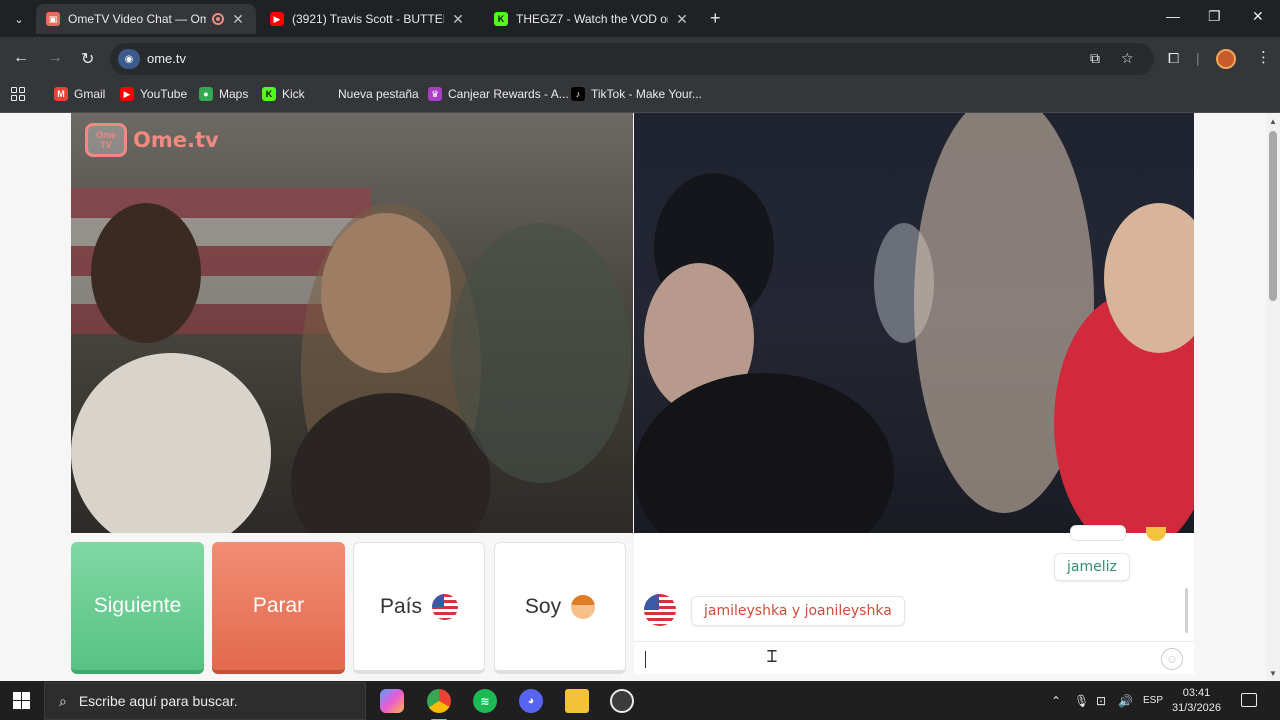  What do you see at coordinates (1156, 534) in the screenshot?
I see `emoji-icon` at bounding box center [1156, 534].